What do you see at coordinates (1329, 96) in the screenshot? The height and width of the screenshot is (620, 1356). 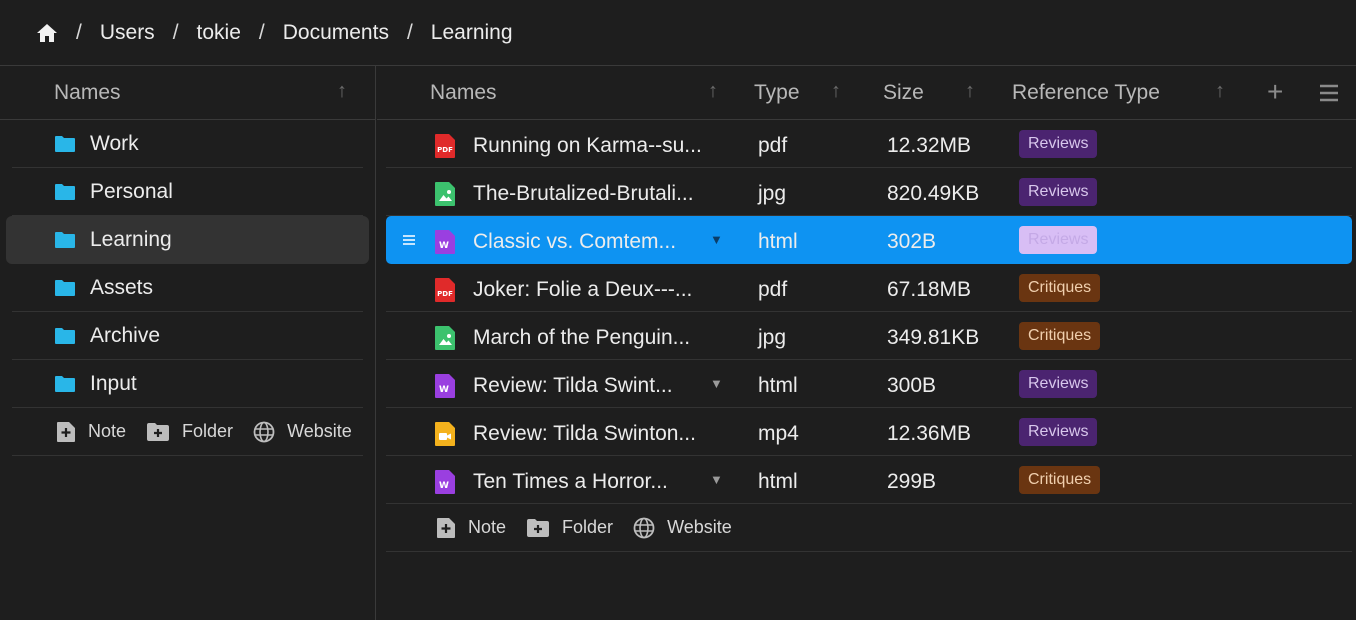 I see `menu-icon` at bounding box center [1329, 96].